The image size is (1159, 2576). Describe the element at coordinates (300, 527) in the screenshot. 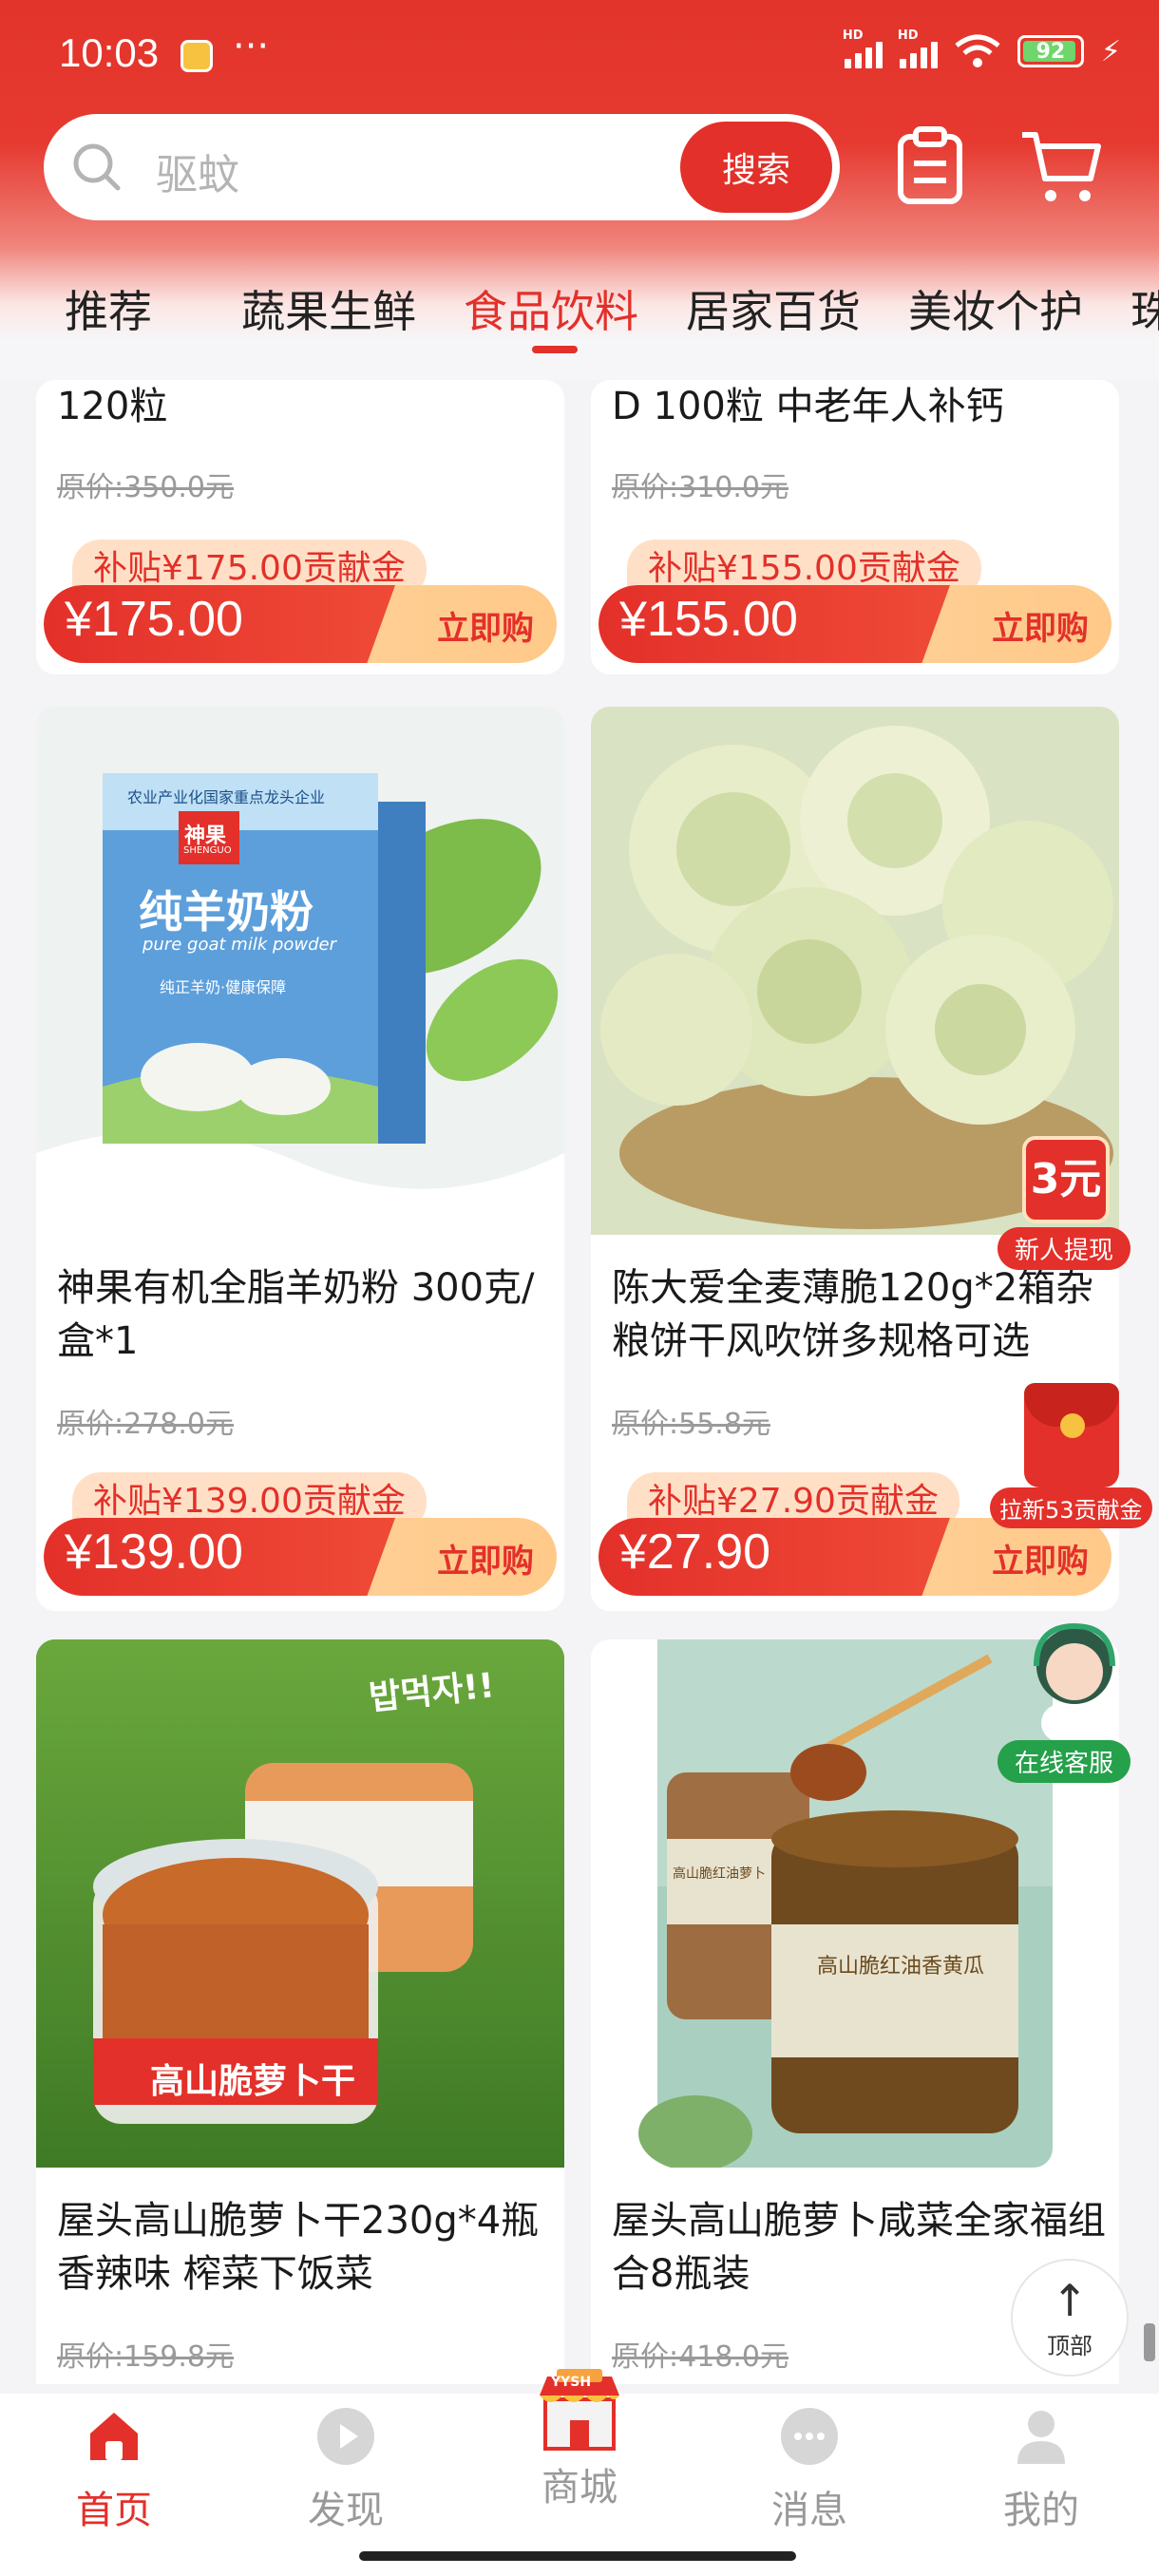

I see `product-card: 120粒 原价:350.0元 补贴¥175.00贡献金 ¥175.00 立即购` at that location.